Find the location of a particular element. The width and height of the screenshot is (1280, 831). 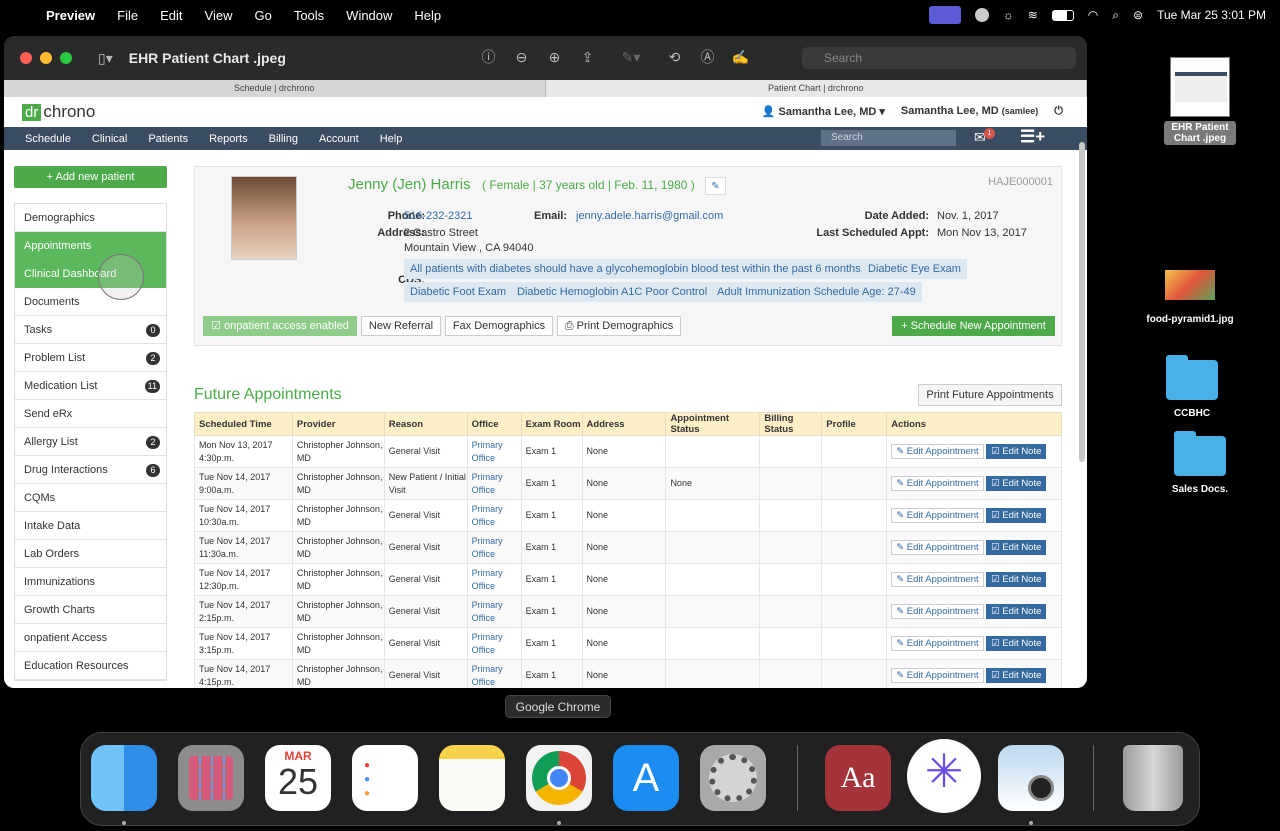

calendar-icon: MAR 25 is located at coordinates (298, 778).